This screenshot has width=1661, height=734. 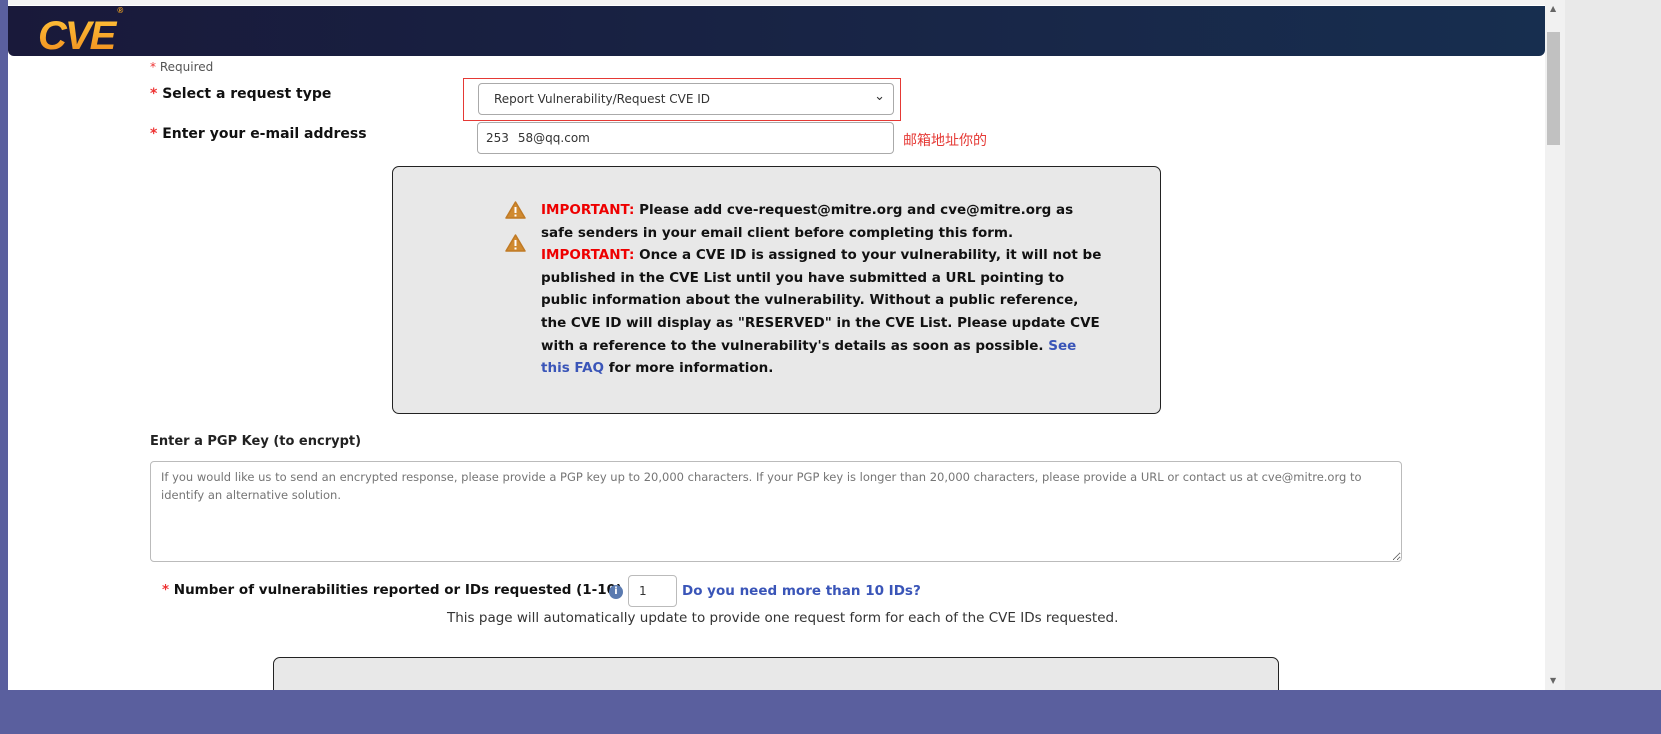 I want to click on more-ids-link: Do you need more than 10 IDs?, so click(x=801, y=591).